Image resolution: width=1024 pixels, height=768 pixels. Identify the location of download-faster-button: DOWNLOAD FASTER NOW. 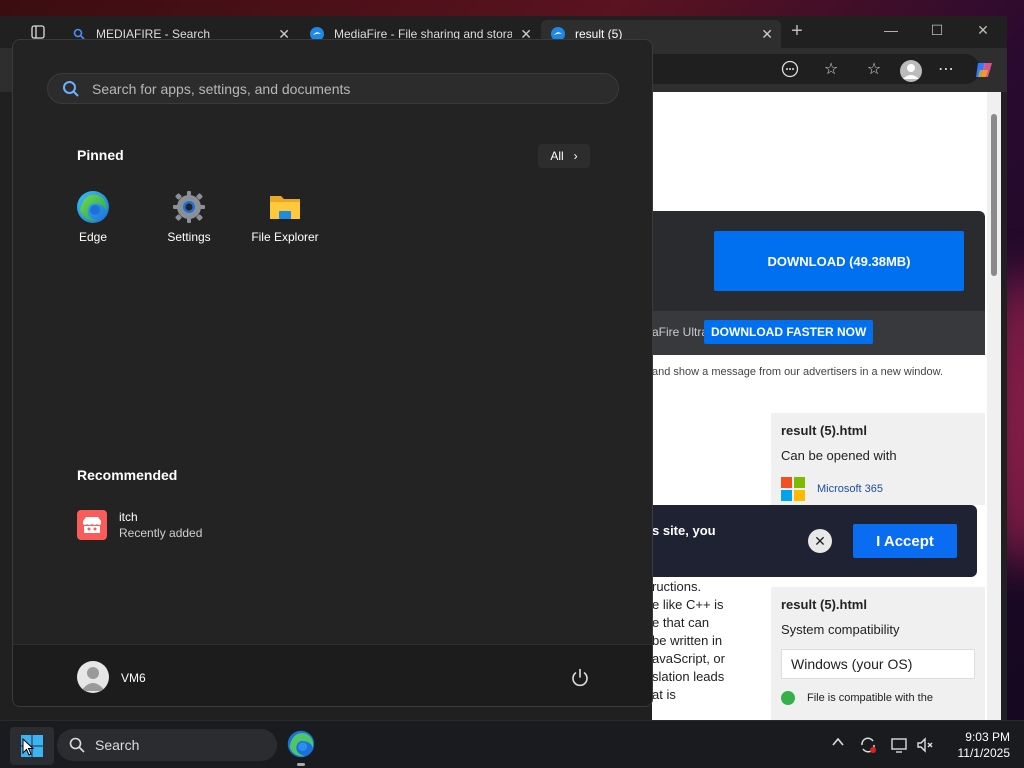
(789, 332).